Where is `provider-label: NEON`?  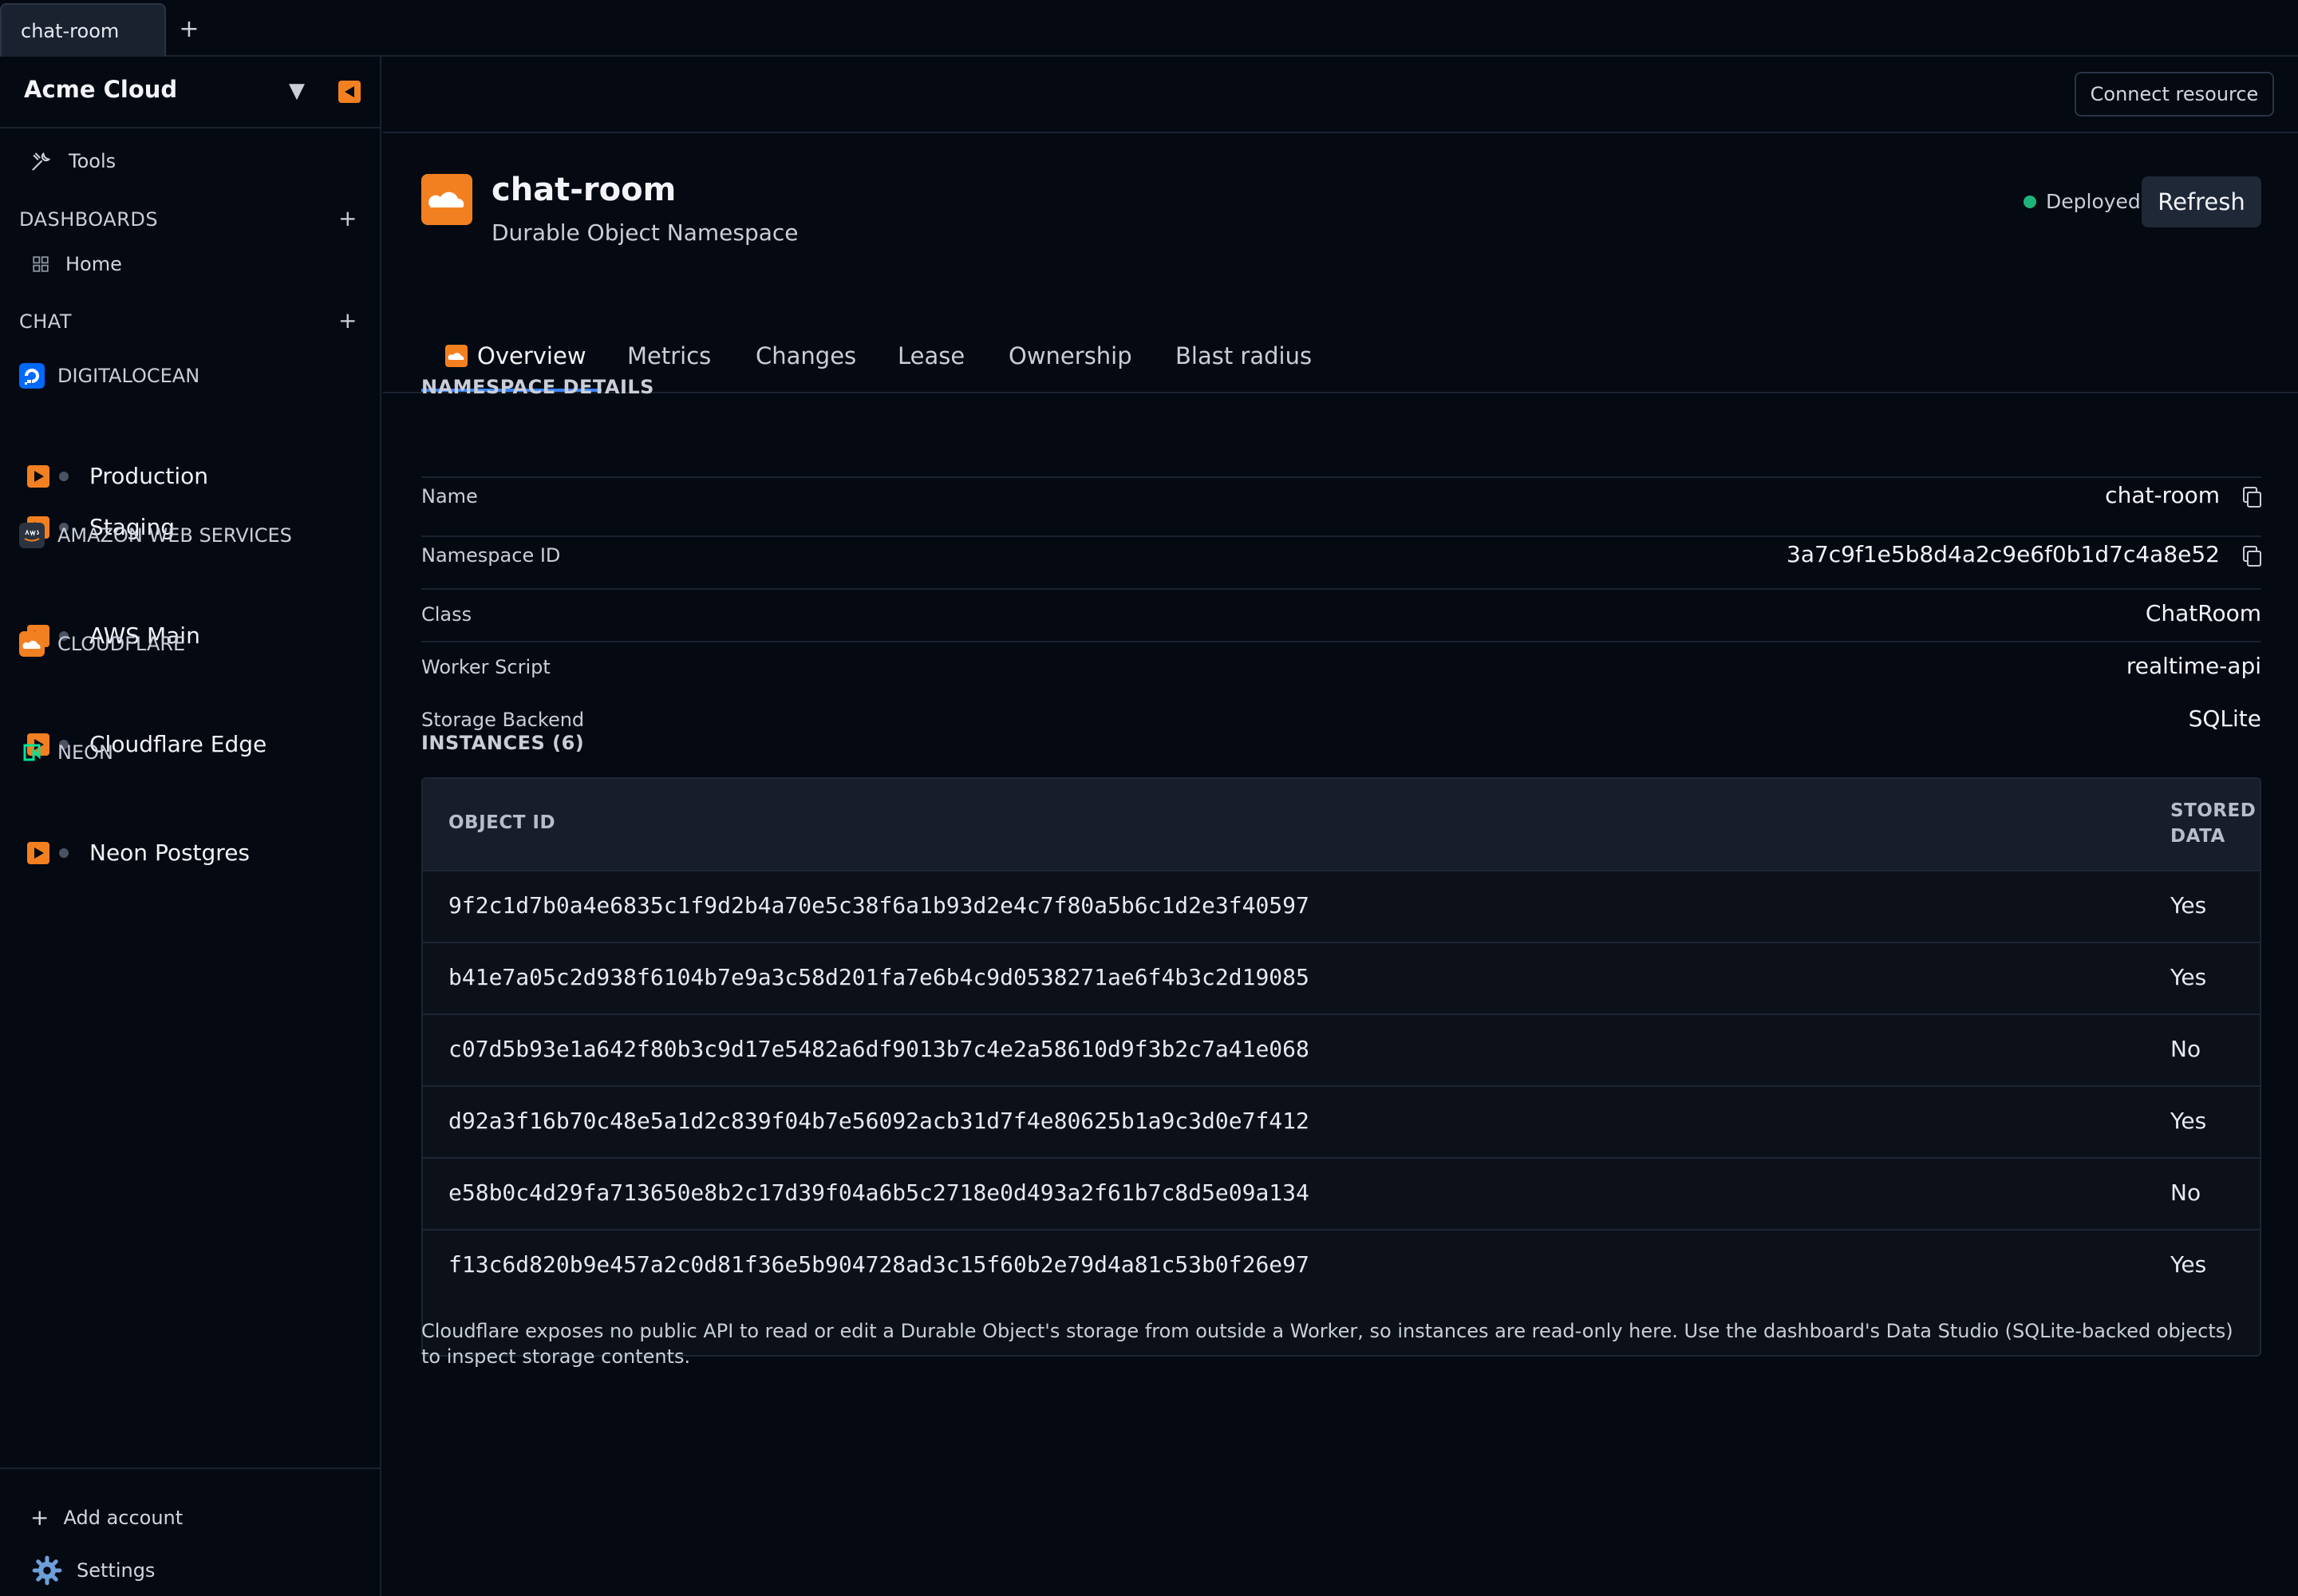 provider-label: NEON is located at coordinates (85, 752).